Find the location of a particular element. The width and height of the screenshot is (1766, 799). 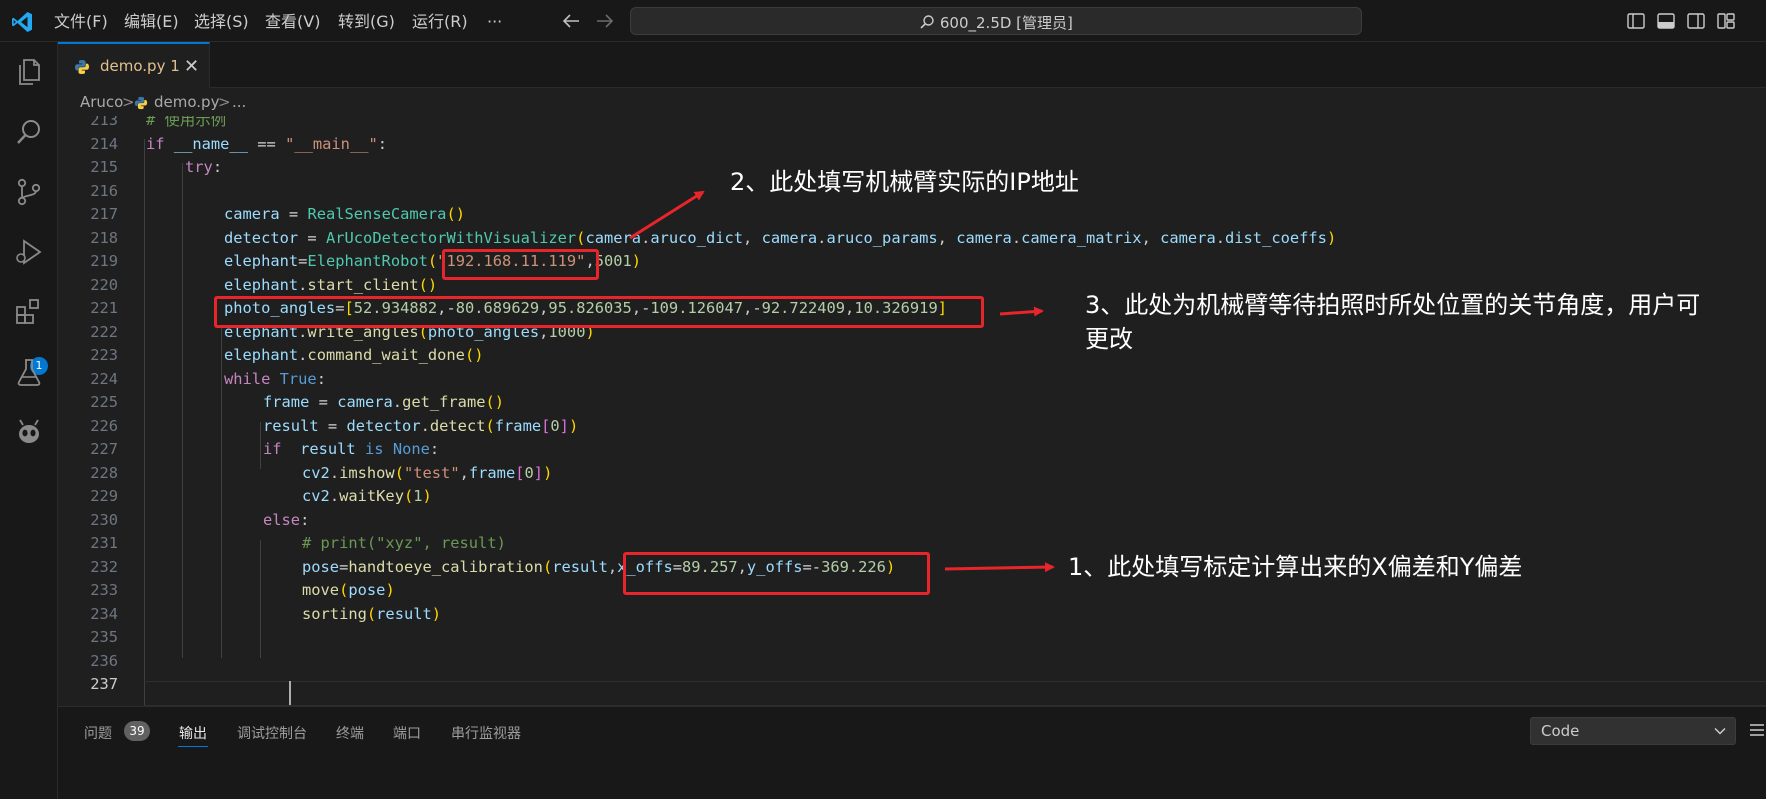

back-arrow-icon is located at coordinates (571, 21).